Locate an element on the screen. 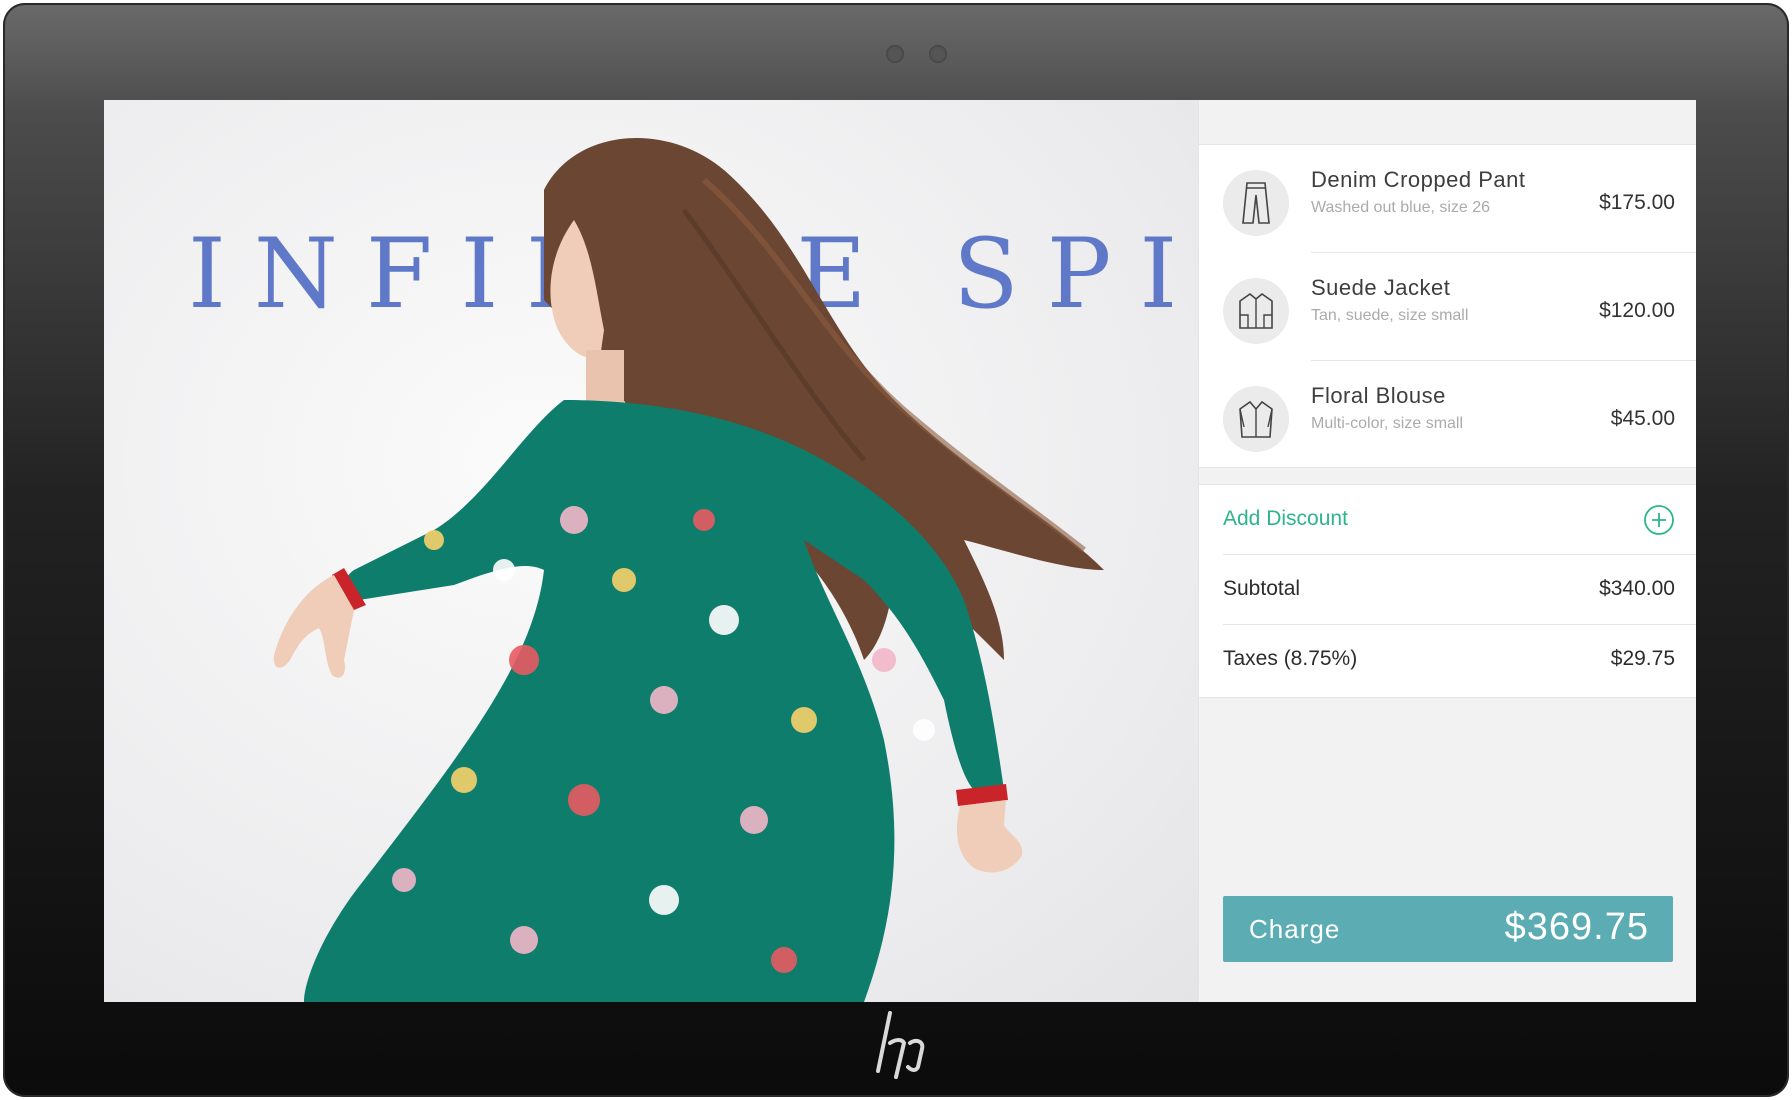 The width and height of the screenshot is (1792, 1100). plus-icon is located at coordinates (1659, 520).